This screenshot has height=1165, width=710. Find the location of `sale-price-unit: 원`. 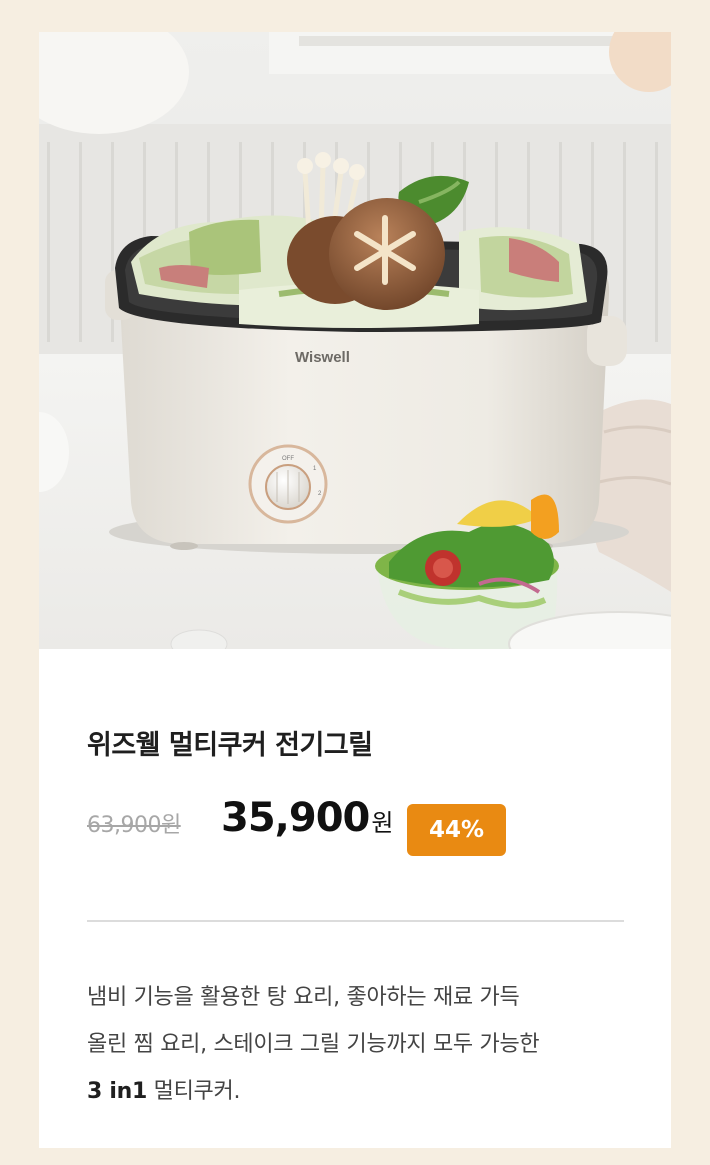

sale-price-unit: 원 is located at coordinates (382, 823).